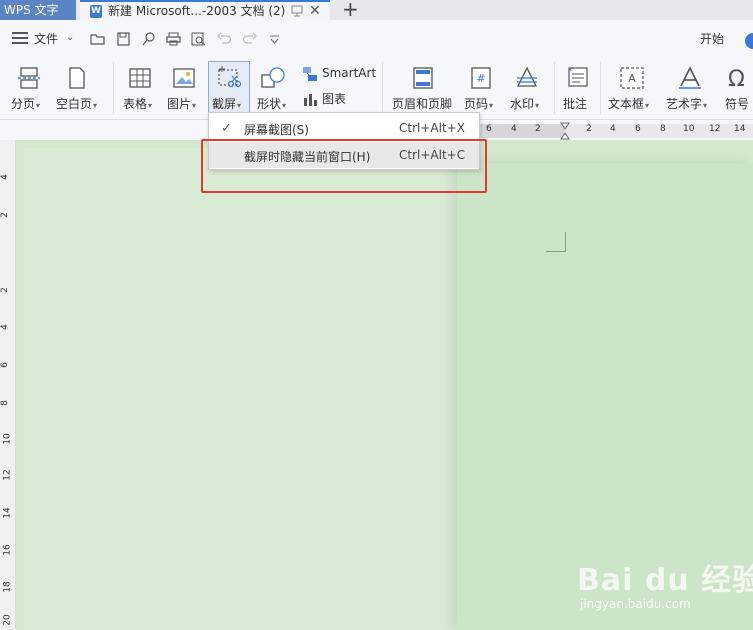  I want to click on wordart-button: 艺术字▾, so click(690, 87).